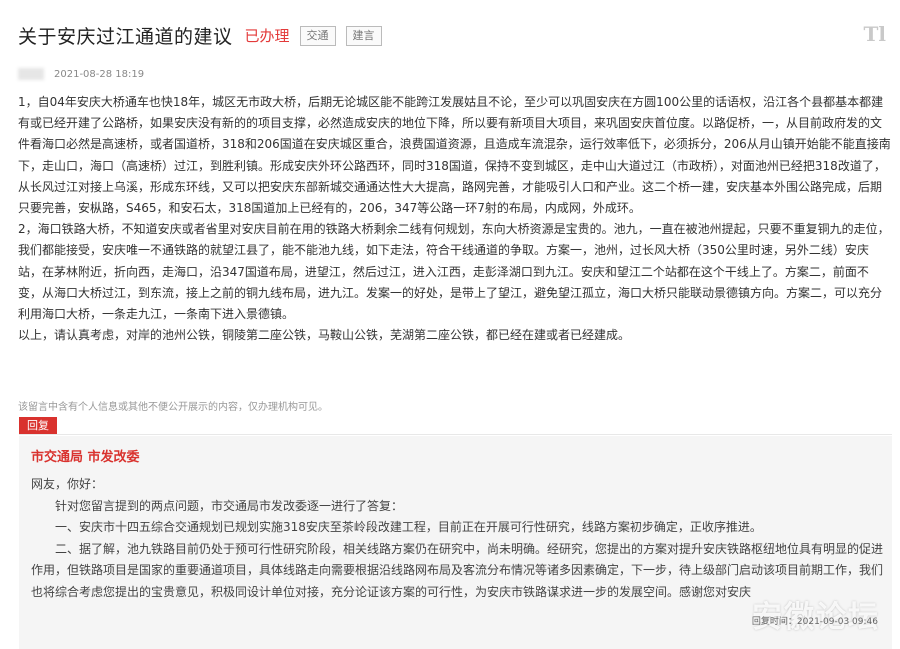  Describe the element at coordinates (31, 74) in the screenshot. I see `author-name-blurred` at that location.